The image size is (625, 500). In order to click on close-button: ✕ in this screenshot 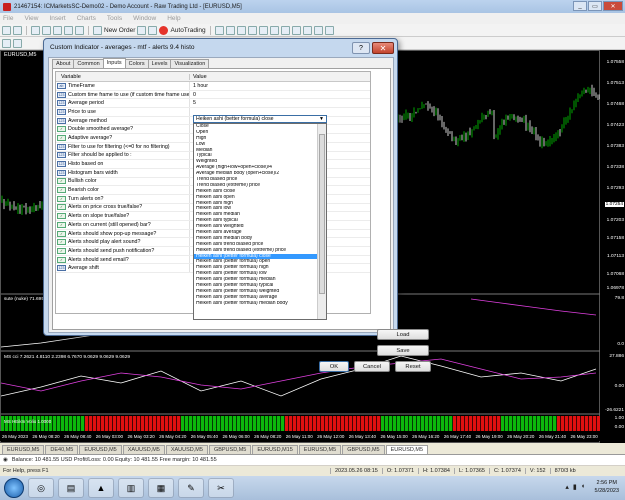, I will do `click(613, 6)`.